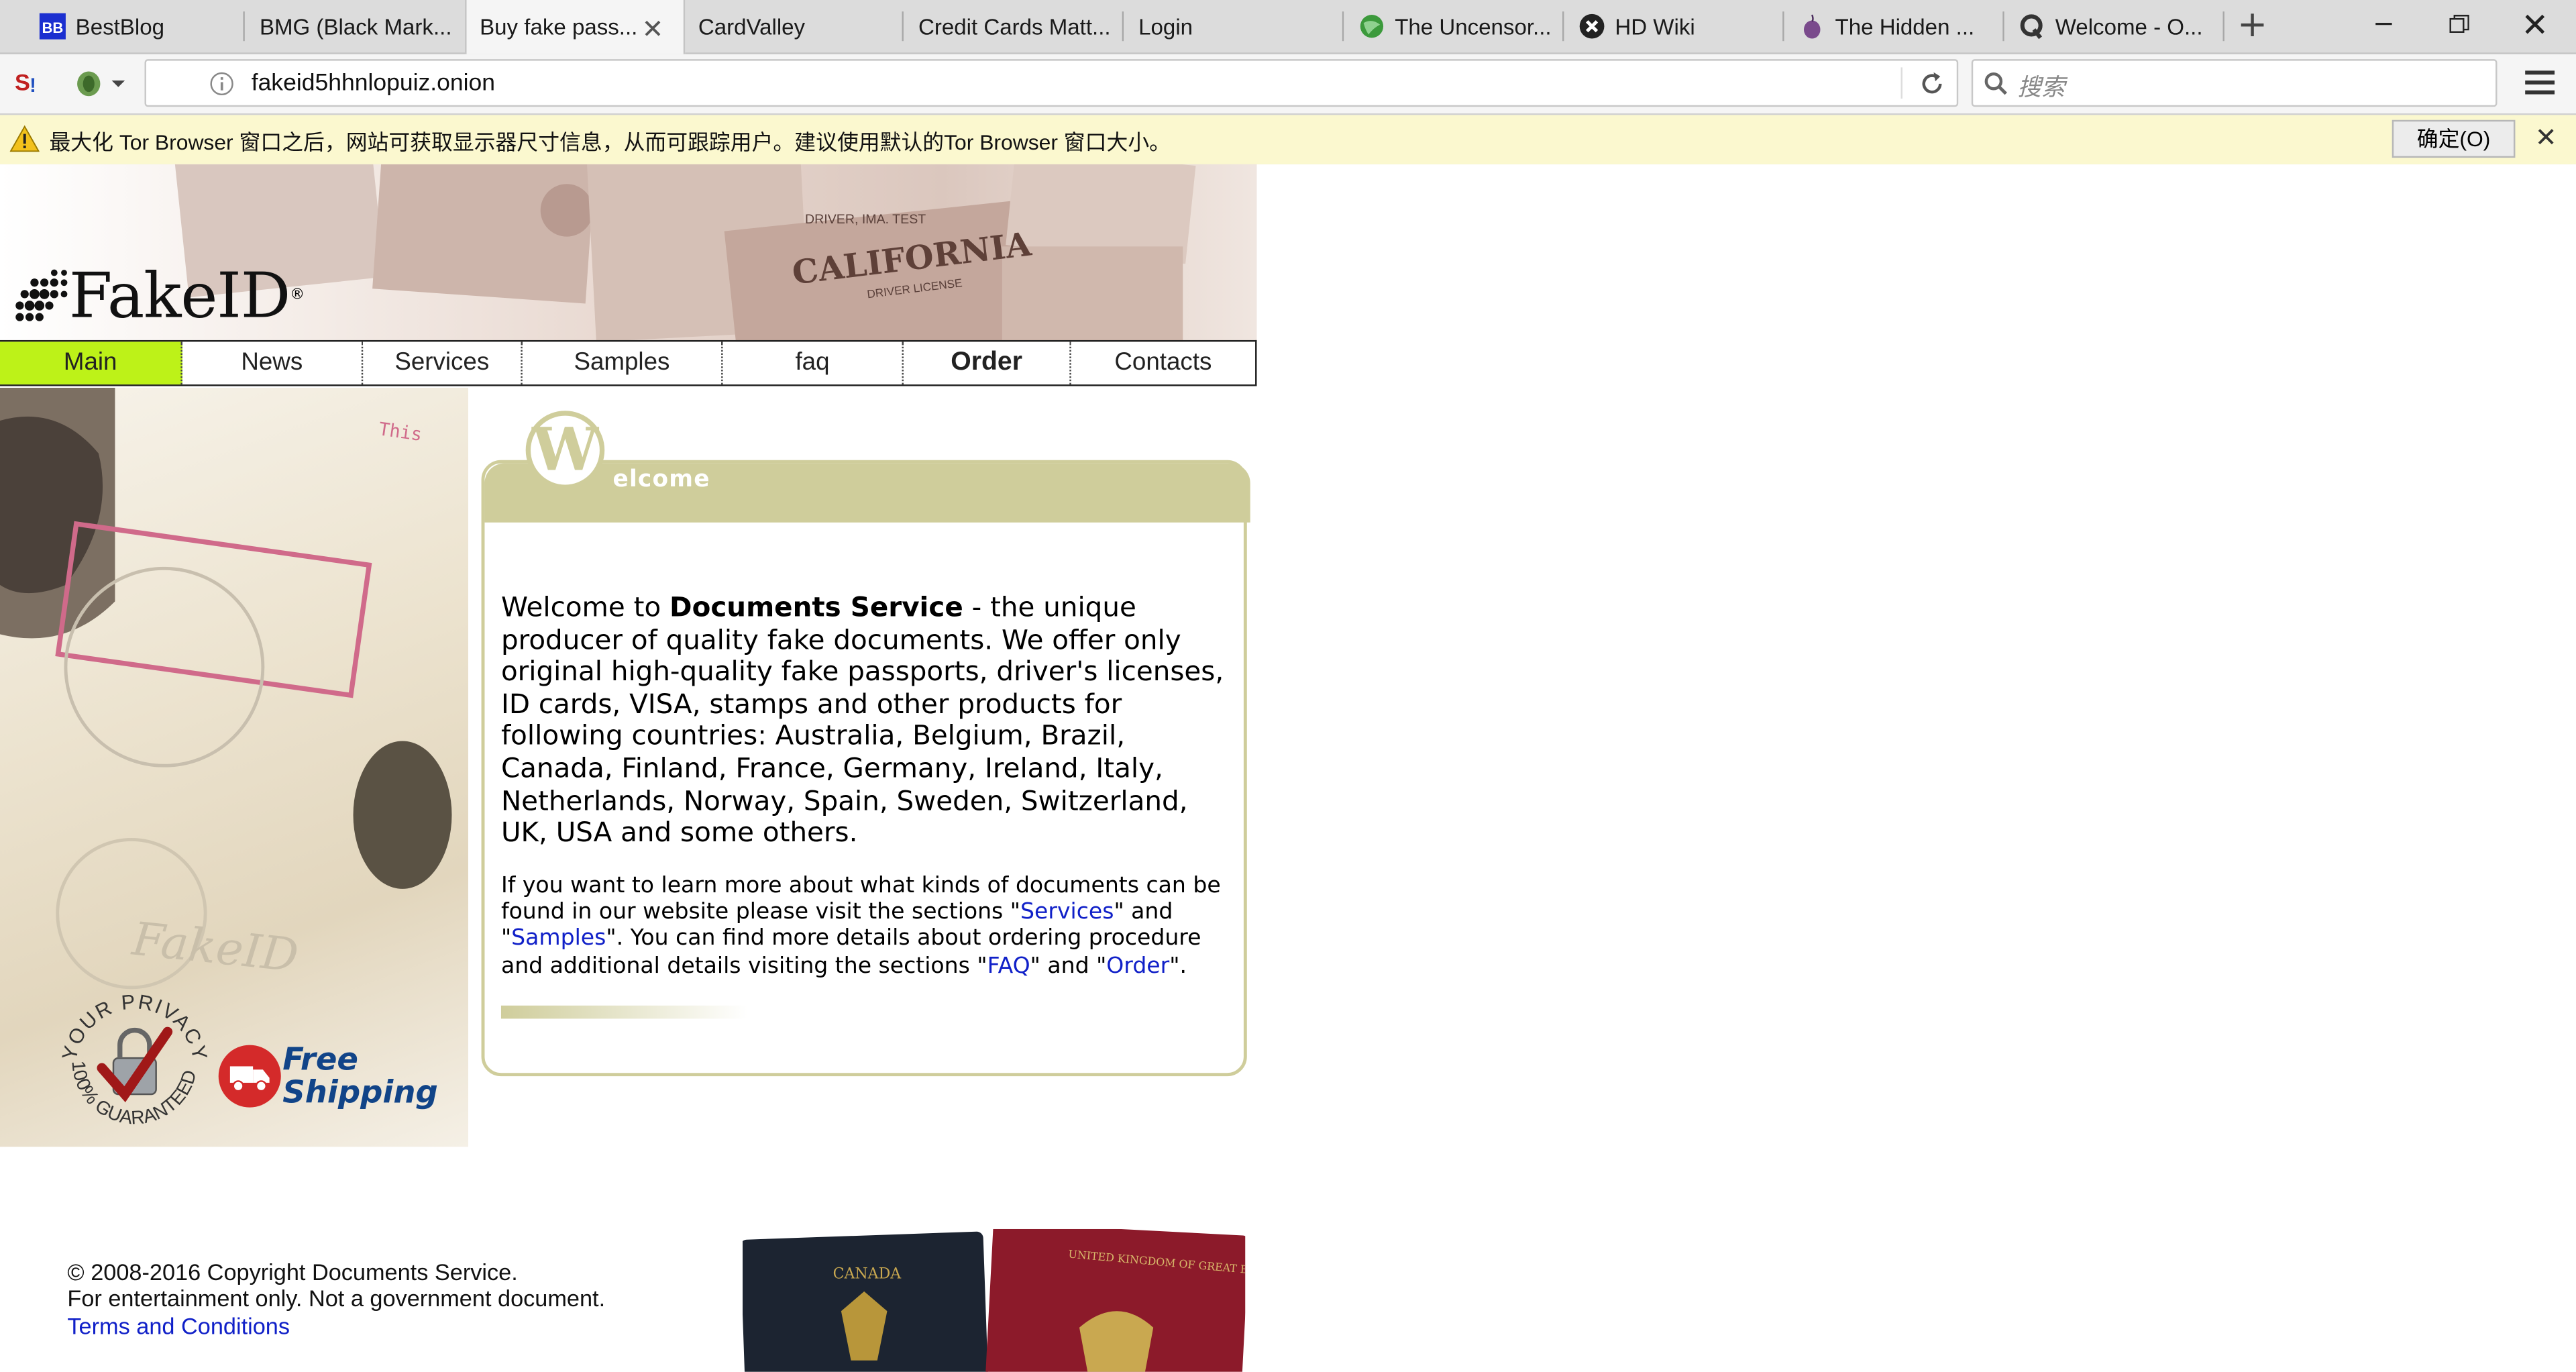 This screenshot has width=2576, height=1372. I want to click on fakeid-logo: FakeID ®, so click(159, 296).